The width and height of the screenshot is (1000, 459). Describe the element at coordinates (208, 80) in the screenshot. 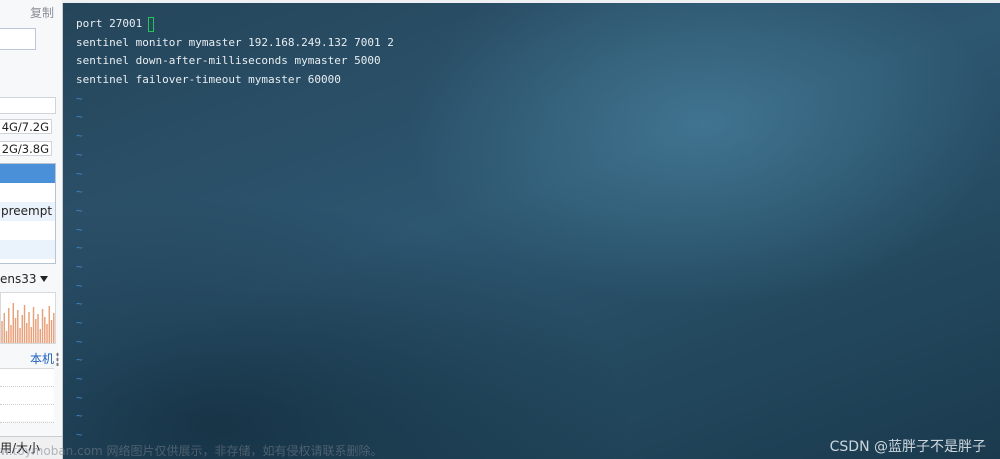

I see `buffer-line-4: sentinel failover-timeout mymaster 60000` at that location.